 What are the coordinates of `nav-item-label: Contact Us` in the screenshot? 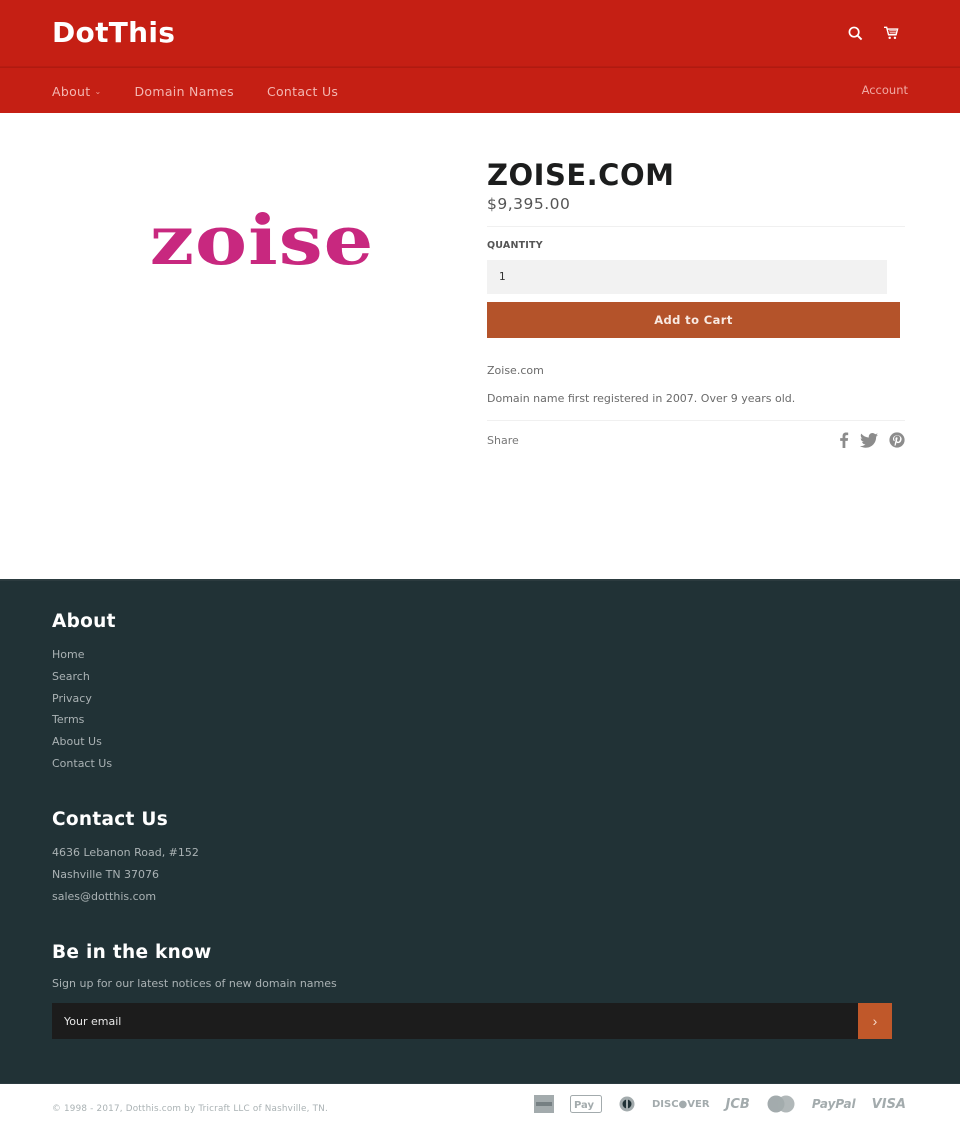 It's located at (302, 91).